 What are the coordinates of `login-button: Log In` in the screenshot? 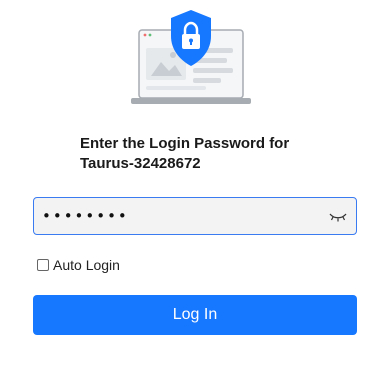 It's located at (195, 315).